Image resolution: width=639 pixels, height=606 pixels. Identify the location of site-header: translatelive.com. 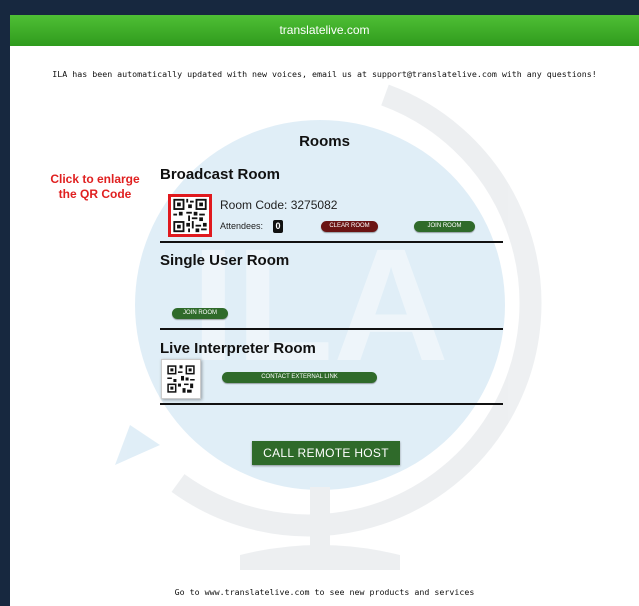
(324, 30).